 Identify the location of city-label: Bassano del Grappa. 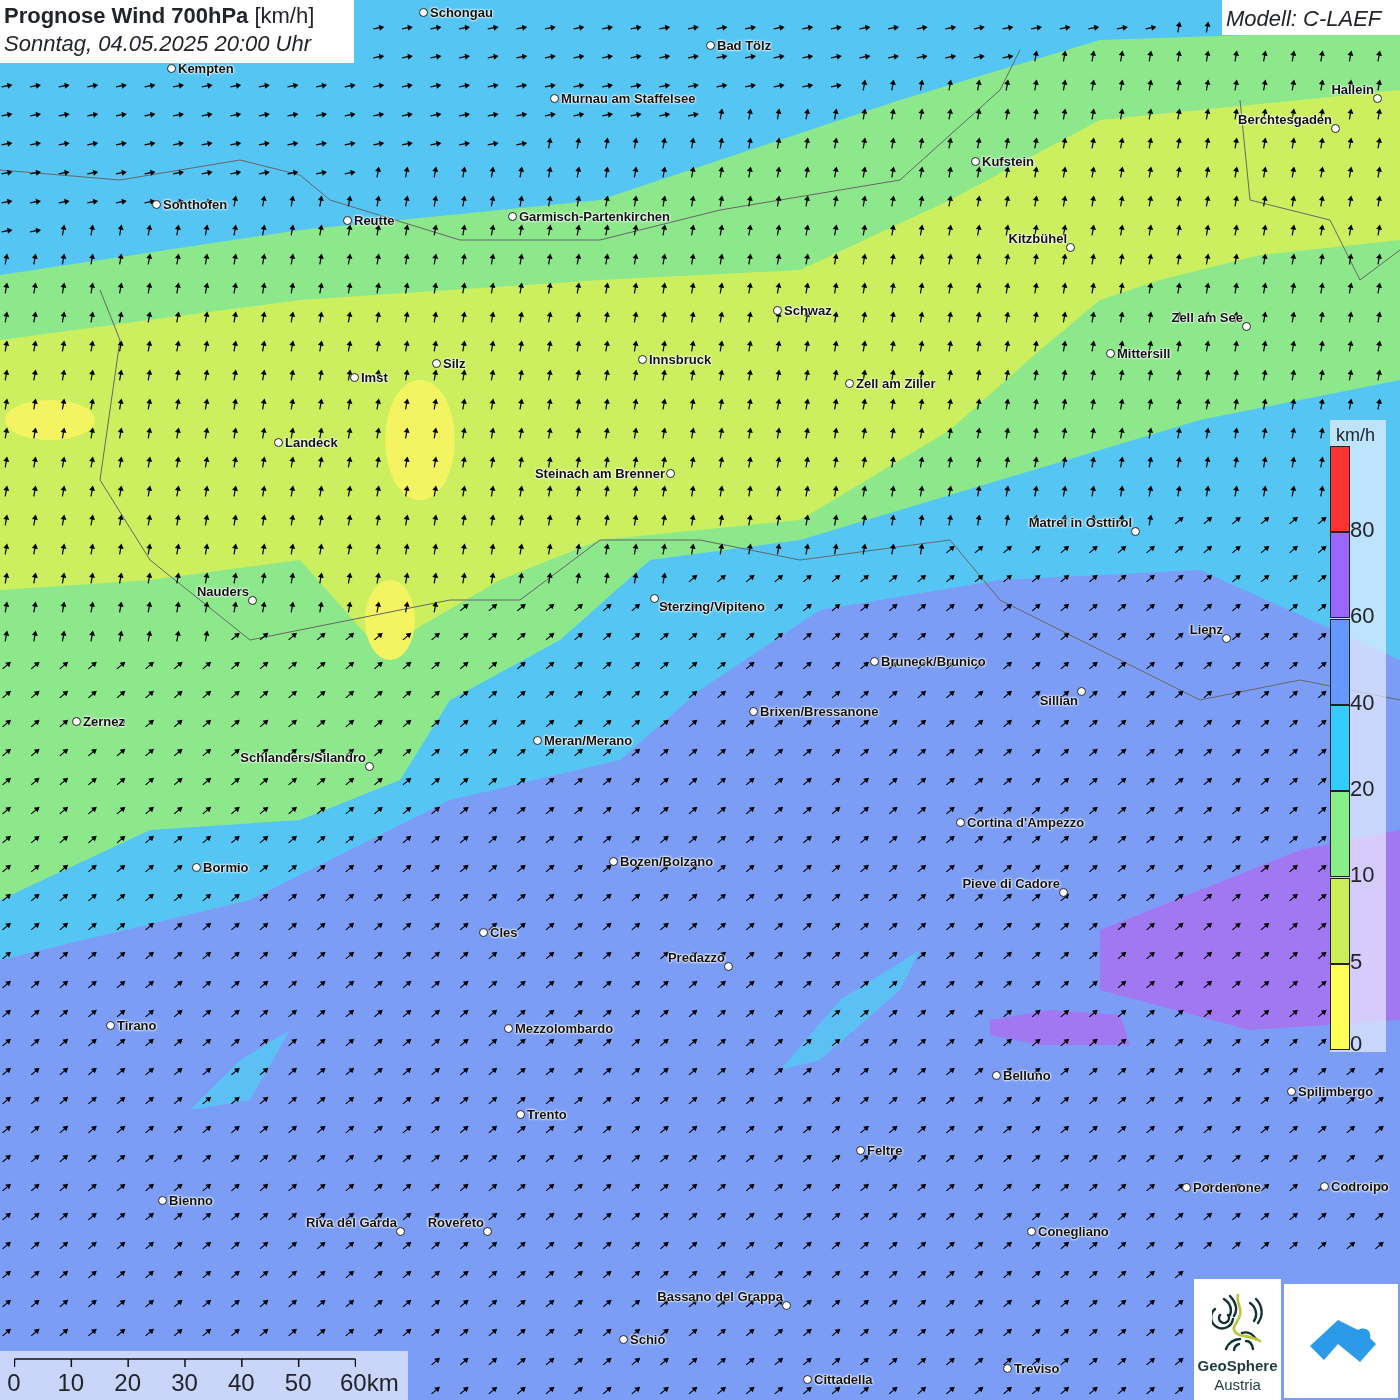
(720, 1297).